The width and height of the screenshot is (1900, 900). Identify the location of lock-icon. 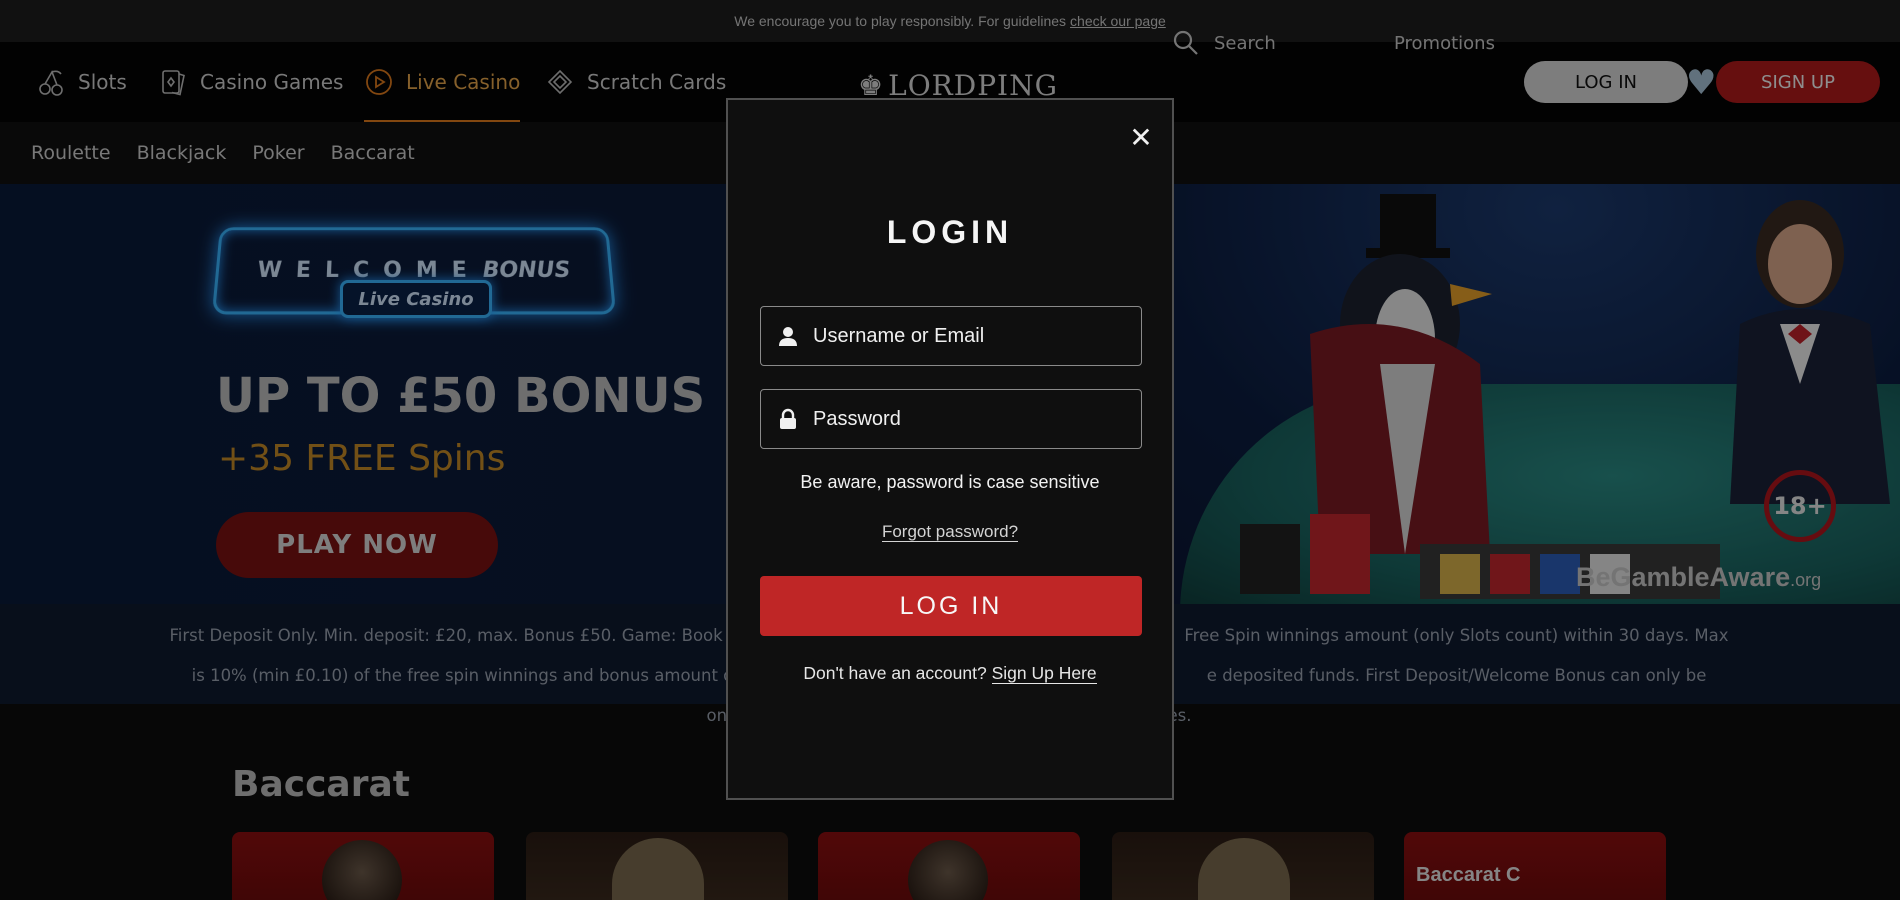
(788, 418).